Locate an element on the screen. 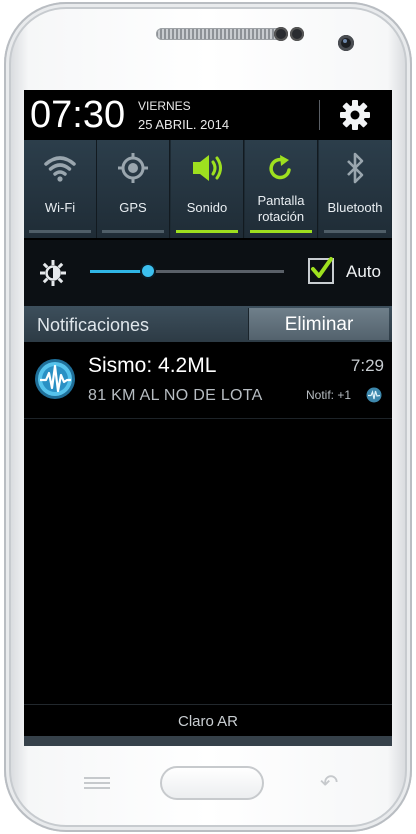 Image resolution: width=416 pixels, height=834 pixels. toggle-wifi: Wi-Fi is located at coordinates (60, 189).